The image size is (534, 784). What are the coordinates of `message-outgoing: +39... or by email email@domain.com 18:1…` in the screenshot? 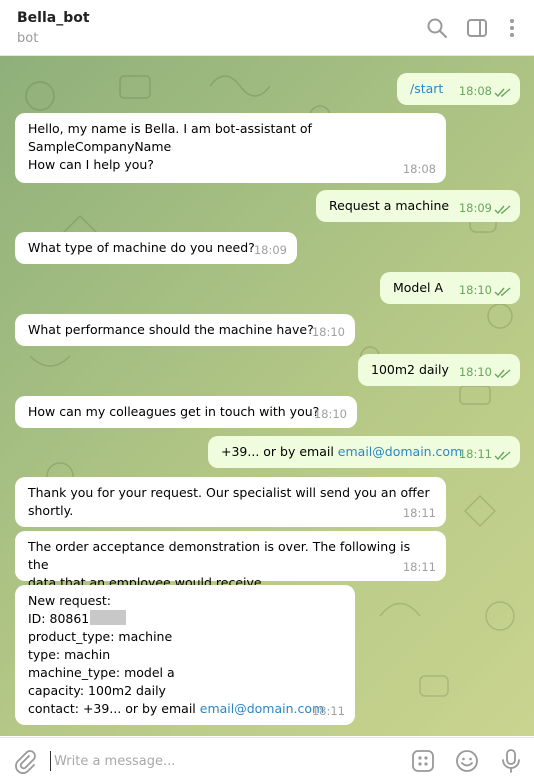 It's located at (364, 452).